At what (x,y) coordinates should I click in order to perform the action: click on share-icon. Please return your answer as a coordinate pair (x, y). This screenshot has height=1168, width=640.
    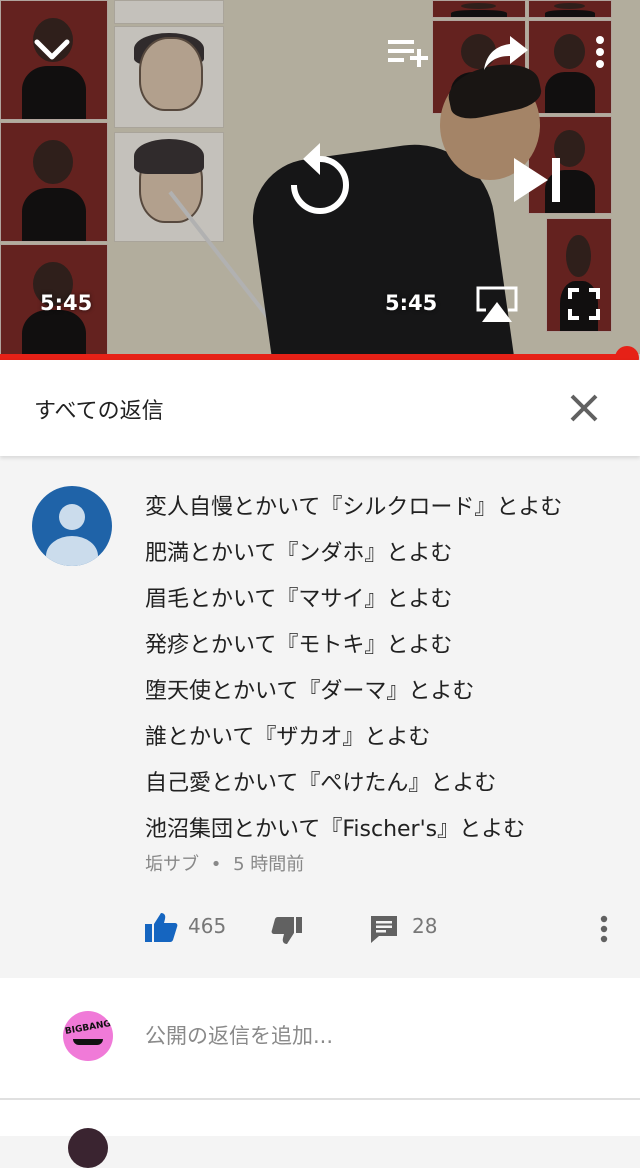
    Looking at the image, I should click on (506, 53).